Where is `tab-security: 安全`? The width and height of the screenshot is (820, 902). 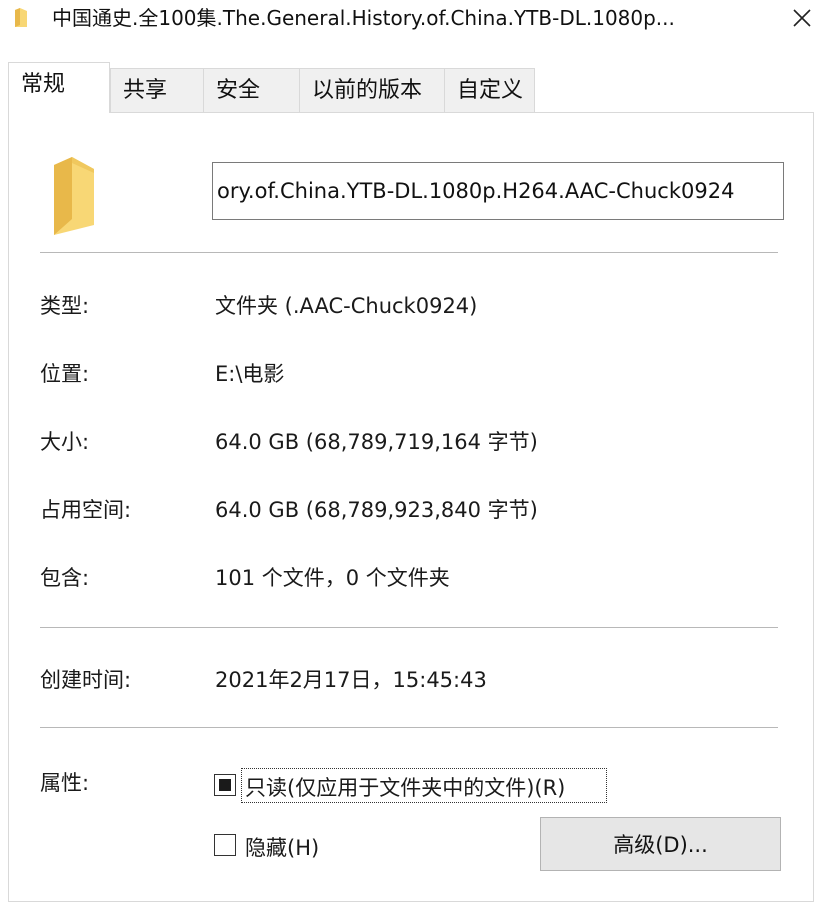 tab-security: 安全 is located at coordinates (251, 90).